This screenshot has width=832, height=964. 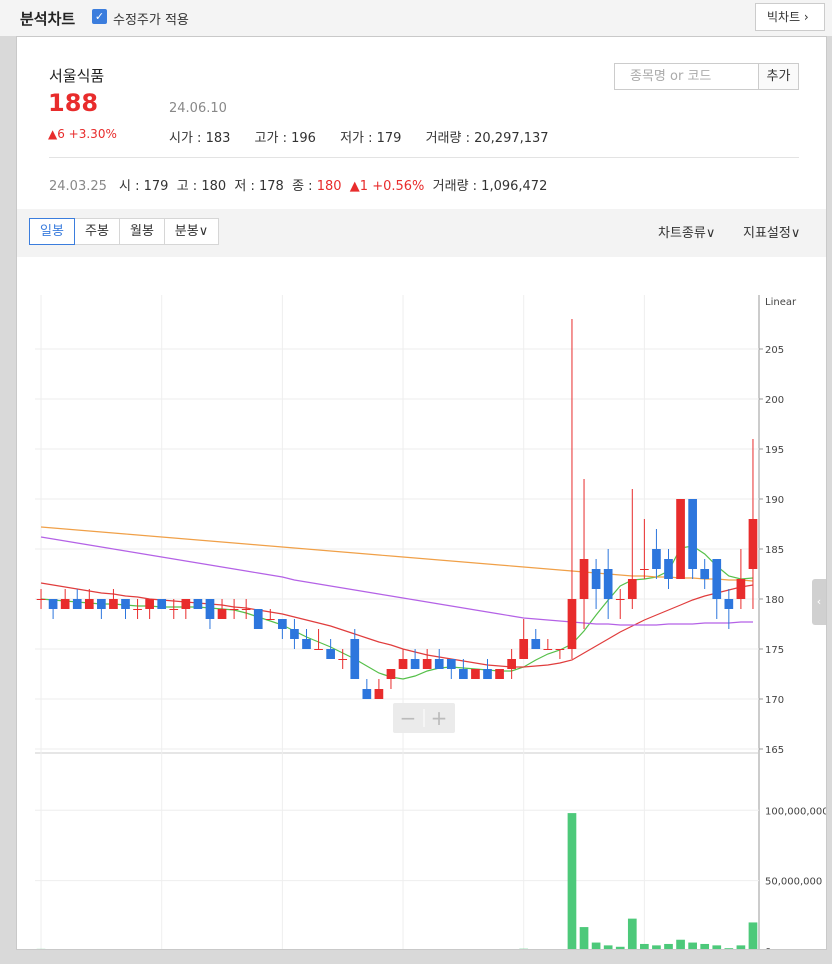 What do you see at coordinates (774, 450) in the screenshot?
I see `y-tick-label: 195` at bounding box center [774, 450].